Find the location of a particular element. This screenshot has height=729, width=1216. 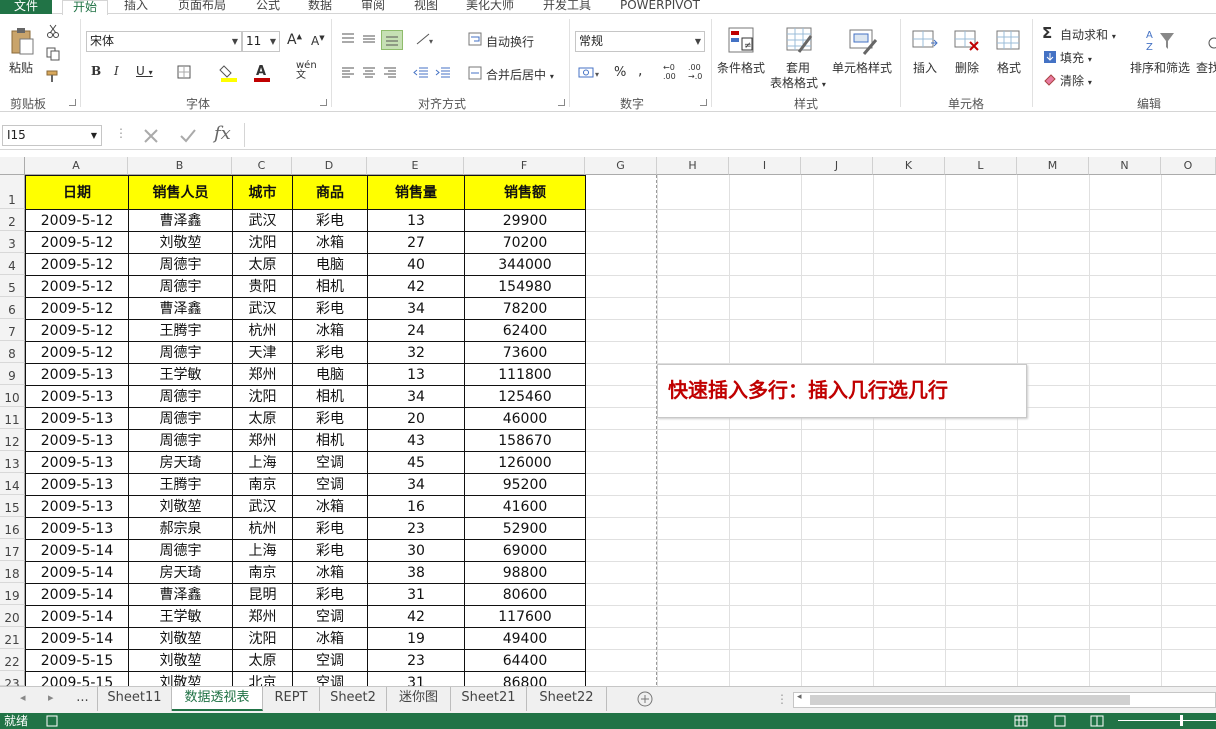

row-header: 6 is located at coordinates (12, 308).